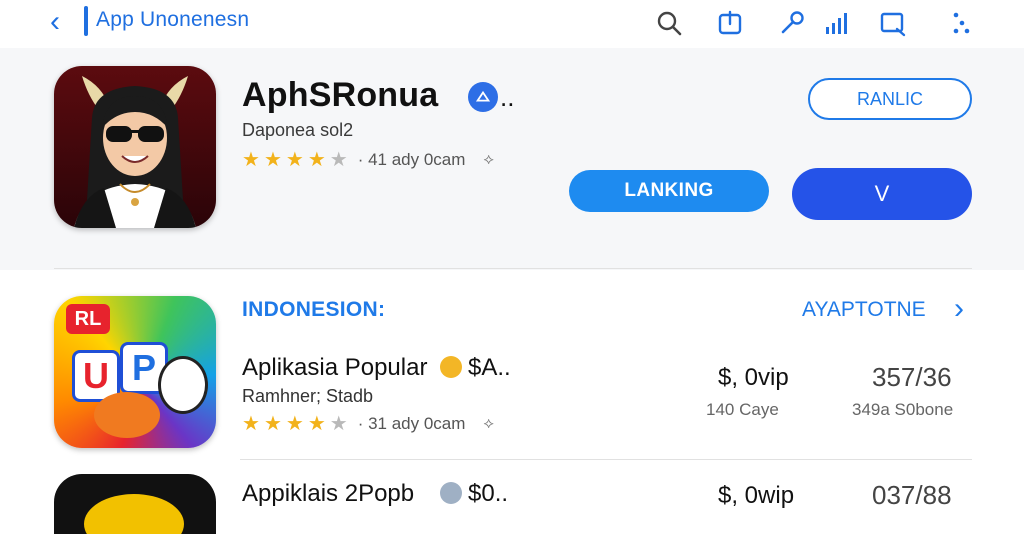  I want to click on share-icon, so click(730, 23).